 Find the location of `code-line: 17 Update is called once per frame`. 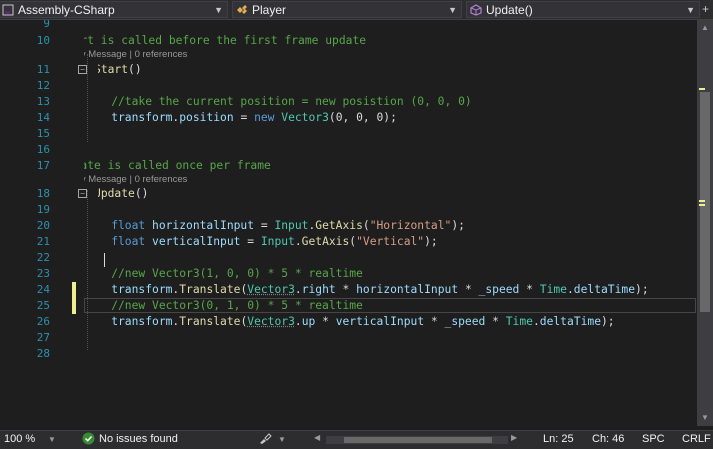

code-line: 17 Update is called once per frame is located at coordinates (348, 166).